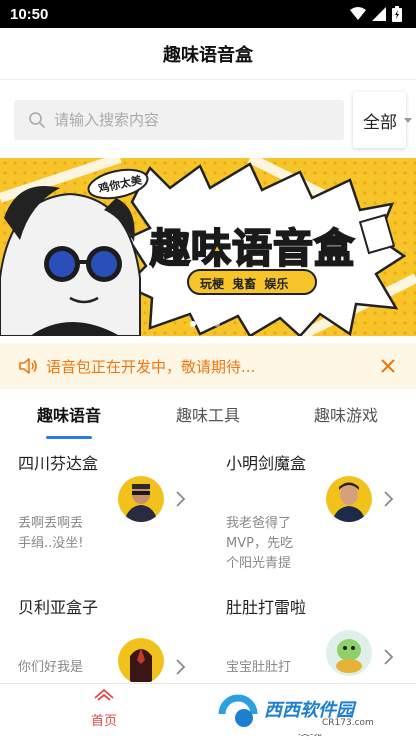  I want to click on watermark-url: CR173.com, so click(348, 723).